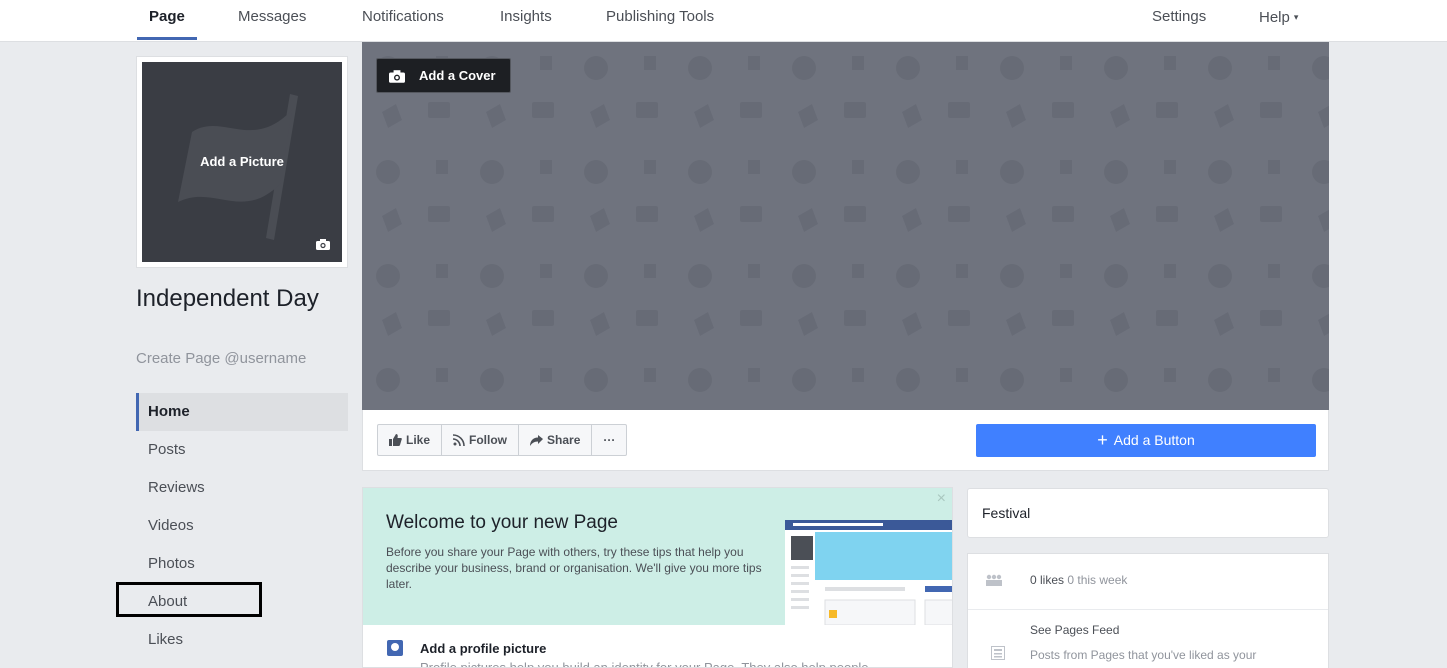  I want to click on more-options-button: ···, so click(609, 440).